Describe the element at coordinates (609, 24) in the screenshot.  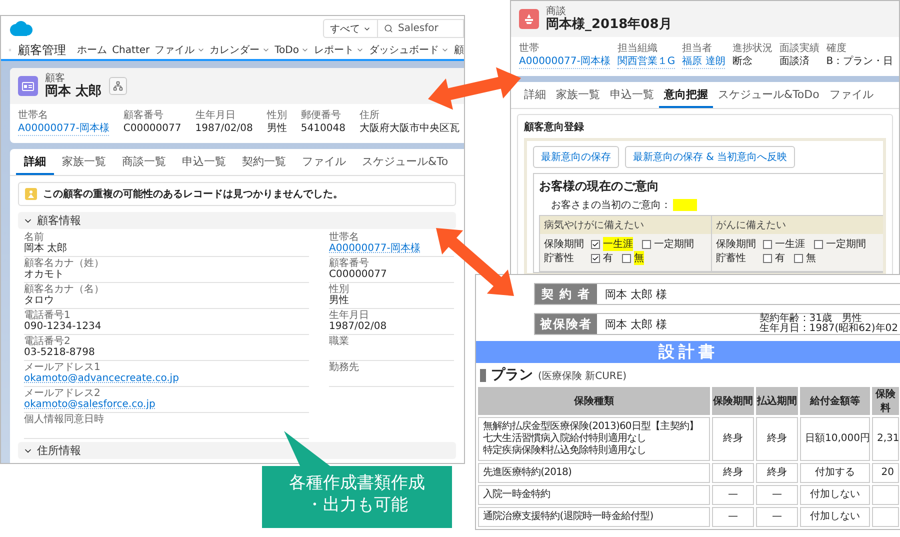
I see `record-title: 岡本様_2018年08月` at that location.